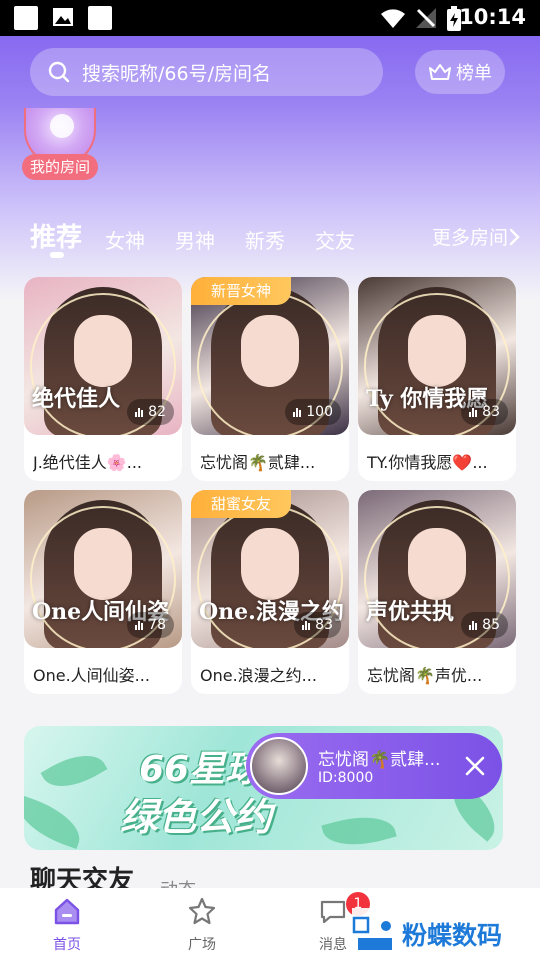  I want to click on my-room-button: 我的房间, so click(60, 144).